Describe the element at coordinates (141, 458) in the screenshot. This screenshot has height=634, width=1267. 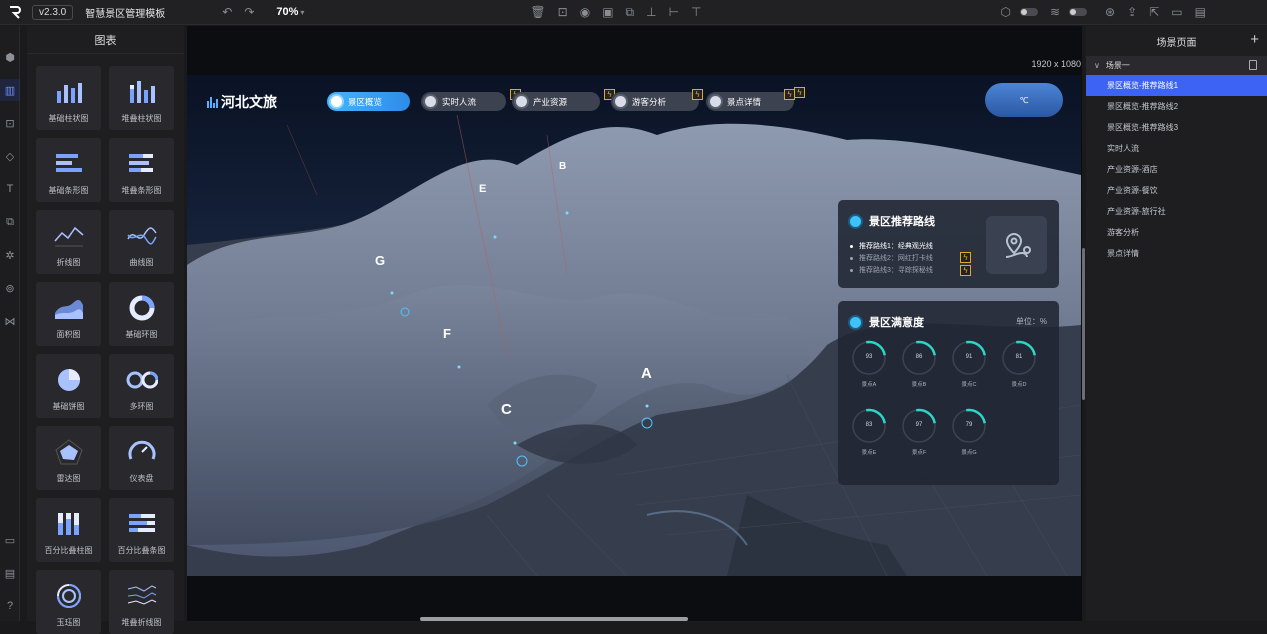
I see `chart-item: 仪表盘` at that location.